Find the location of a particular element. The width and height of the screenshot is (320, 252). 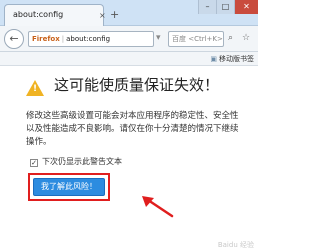

navigation-toolbar: ← Firefox | about:config ▾ 百度 <Ctrl+K> ⌕ ☆ is located at coordinates (129, 39).